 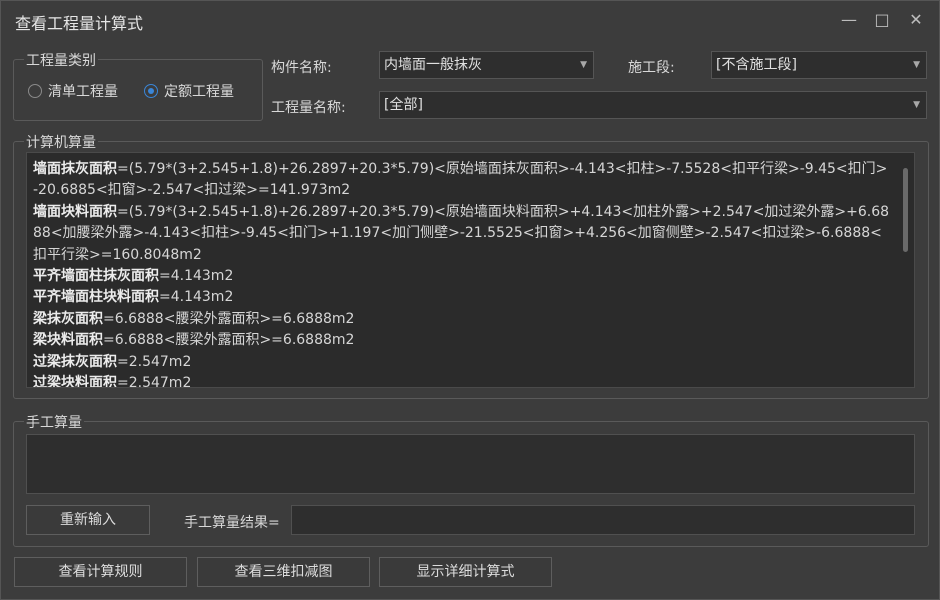 What do you see at coordinates (462, 319) in the screenshot?
I see `calc-formula-line: 梁抹灰面积=6.6888<腰梁外露面积>=6.6888m2` at bounding box center [462, 319].